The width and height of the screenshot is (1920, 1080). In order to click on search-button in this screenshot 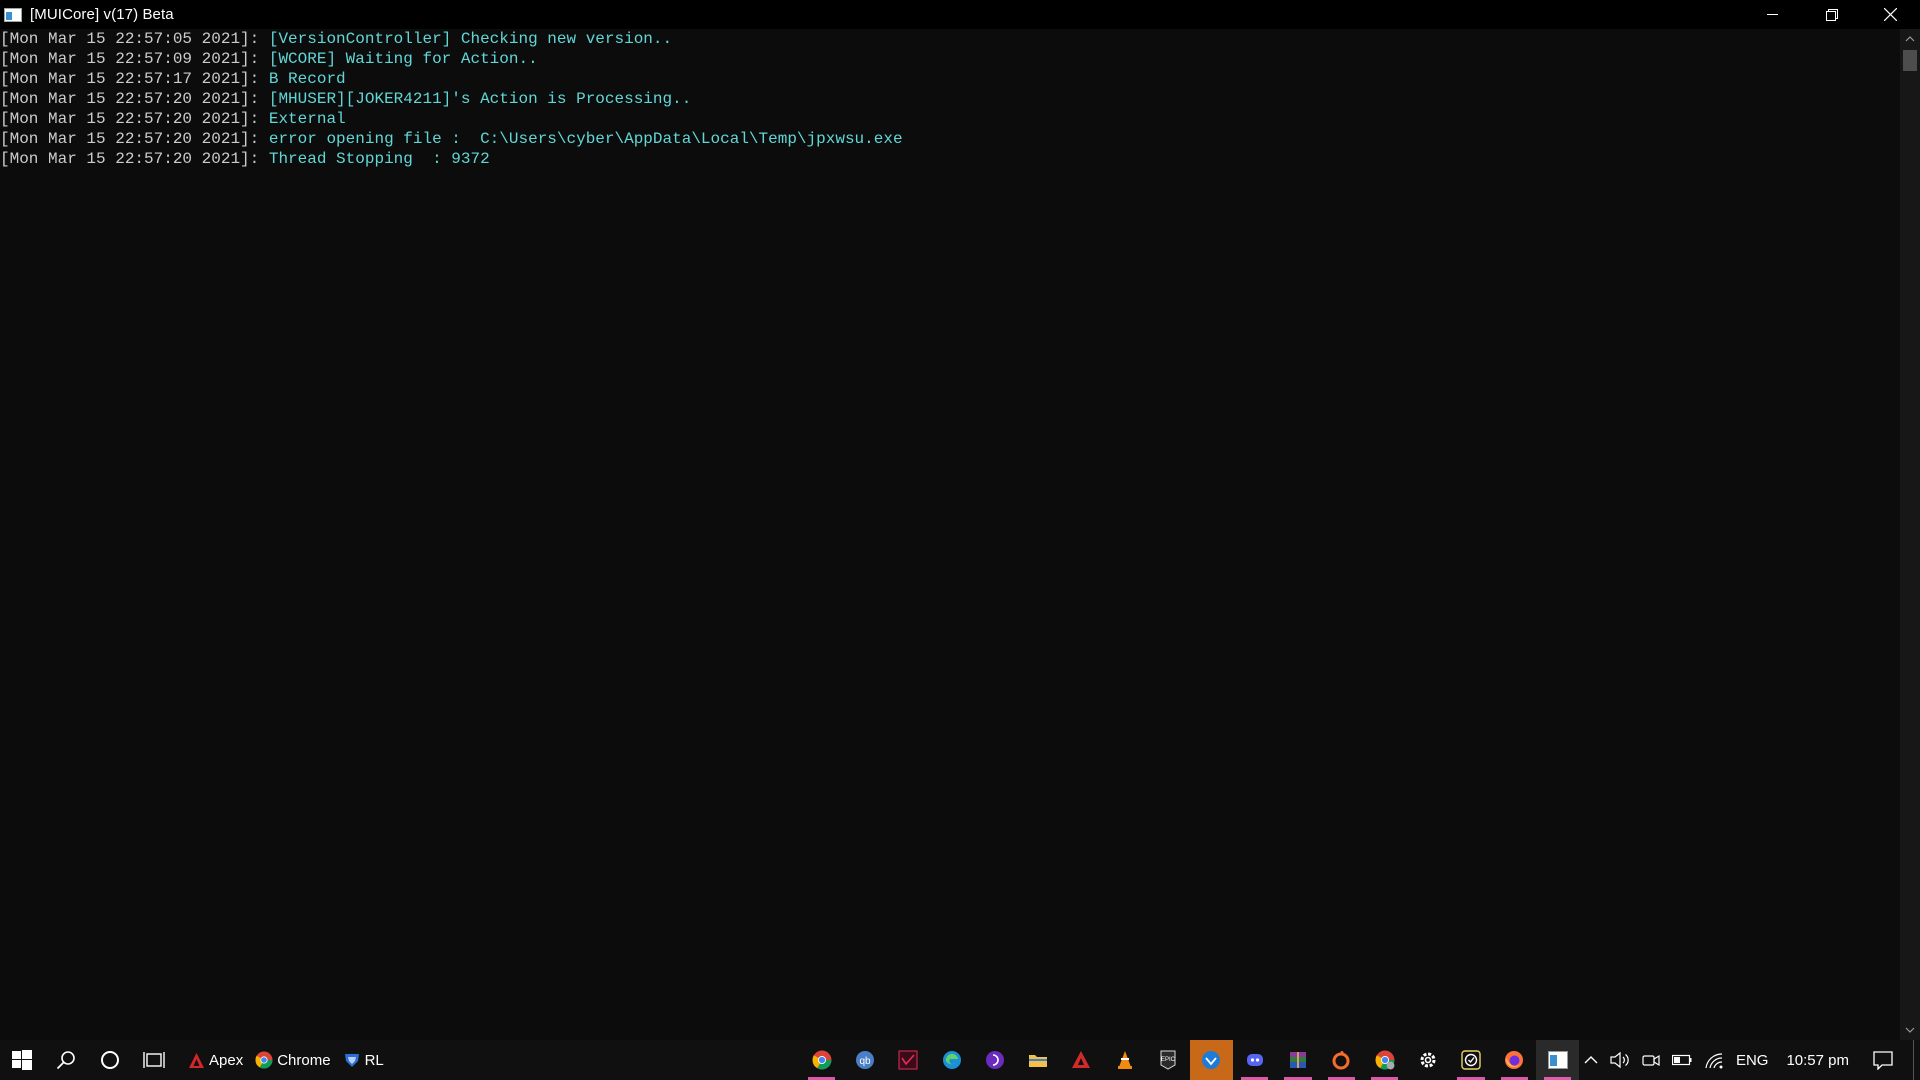, I will do `click(66, 1060)`.